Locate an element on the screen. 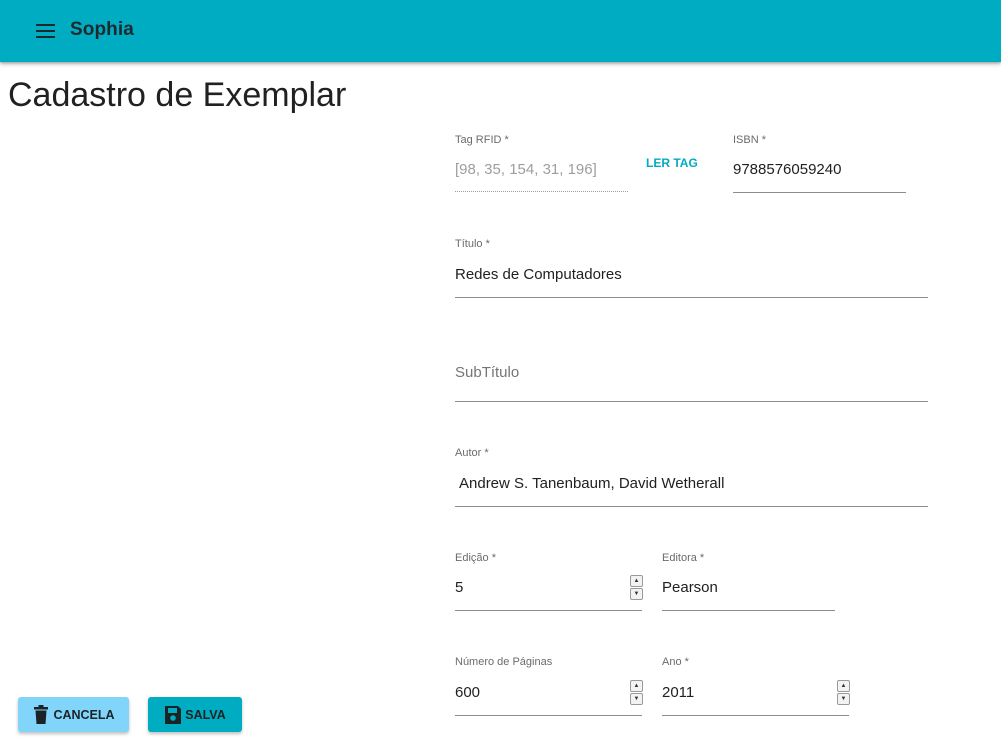 Image resolution: width=1001 pixels, height=750 pixels. isbn-value: 9788576059240 is located at coordinates (787, 169).